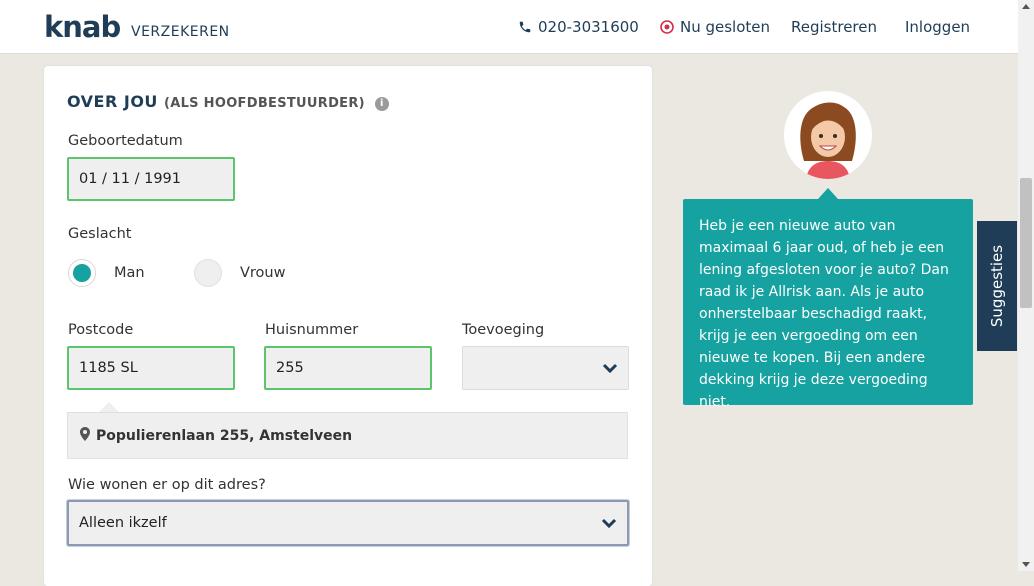 Image resolution: width=1034 pixels, height=586 pixels. I want to click on advisor-avatar, so click(828, 135).